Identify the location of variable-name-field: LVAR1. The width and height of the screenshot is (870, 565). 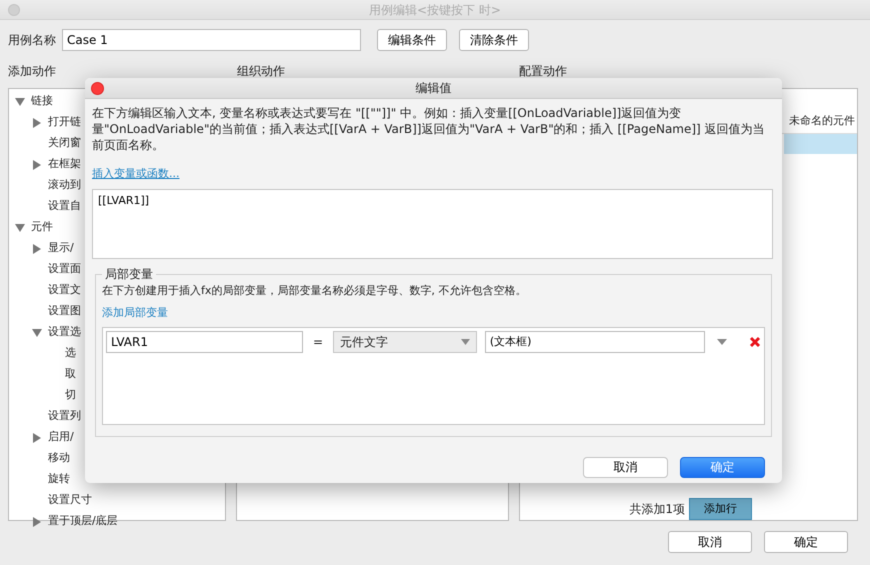
(204, 341).